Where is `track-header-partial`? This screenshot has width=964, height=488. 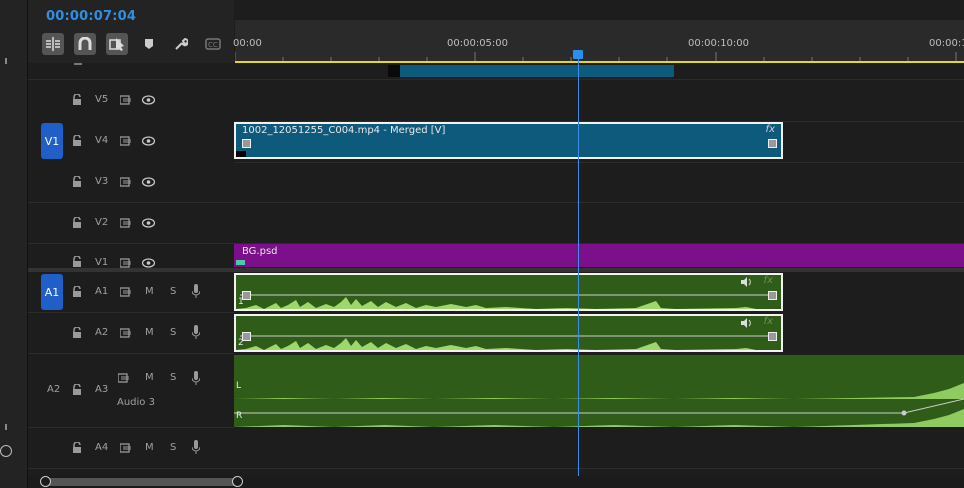 track-header-partial is located at coordinates (131, 71).